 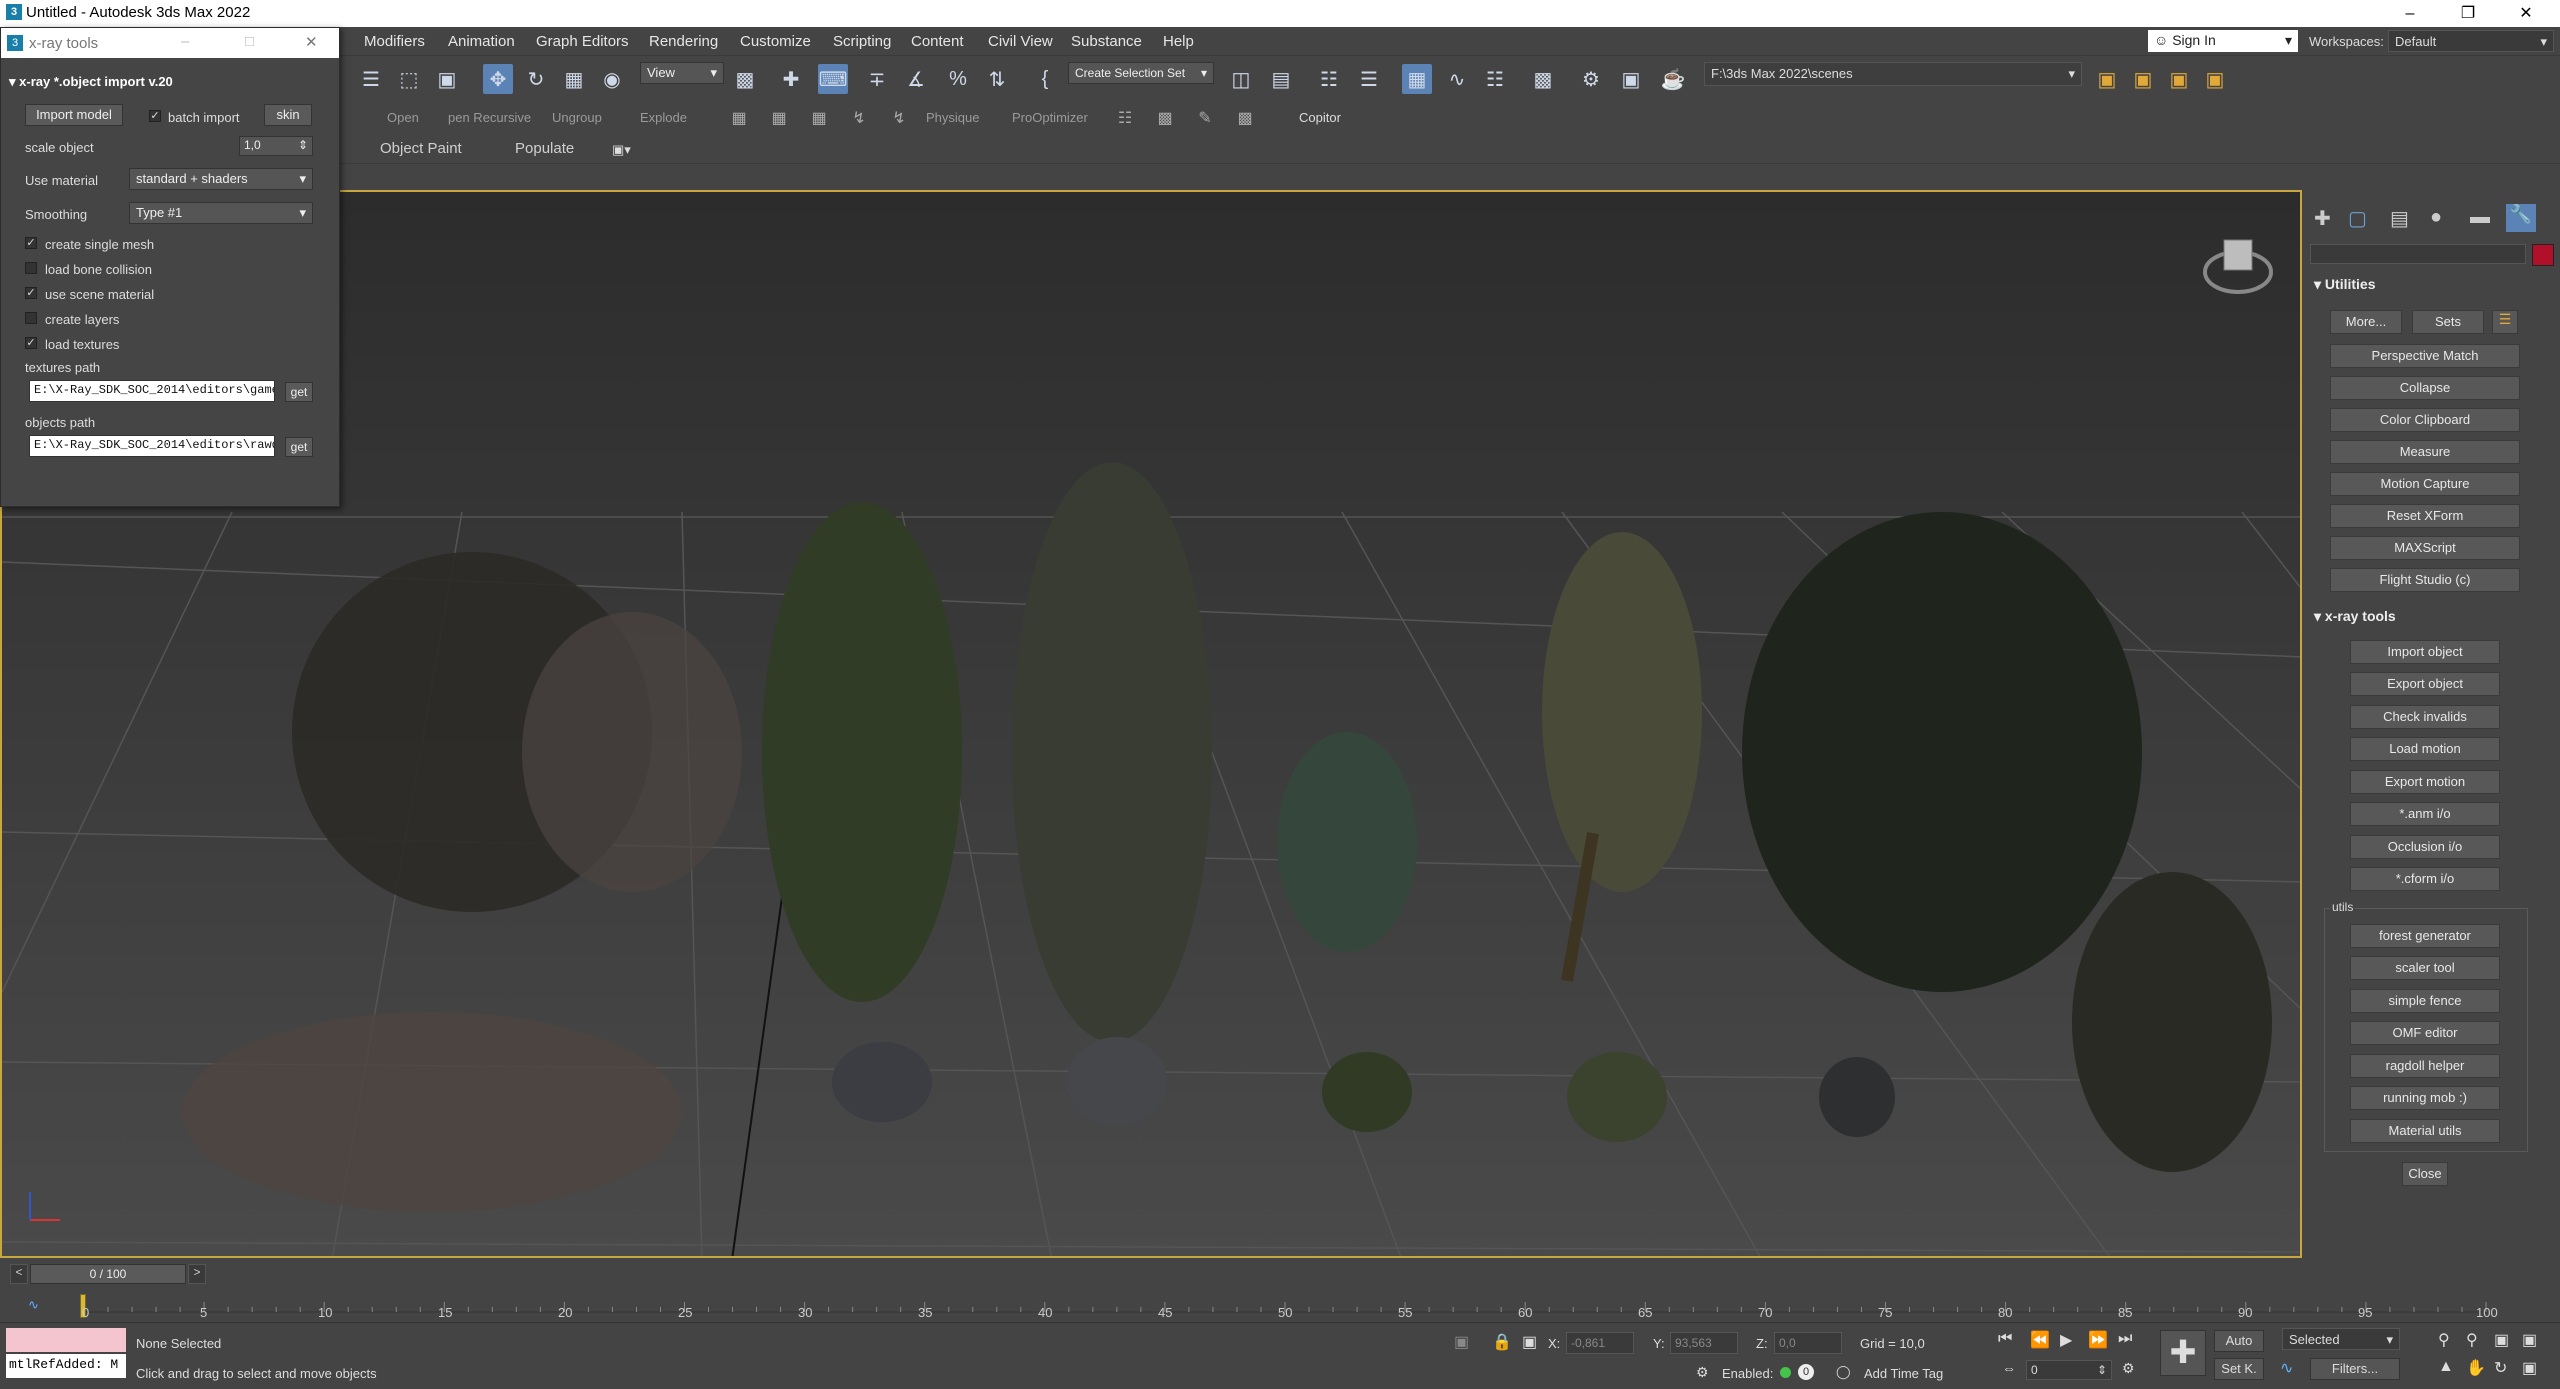 What do you see at coordinates (152, 391) in the screenshot?
I see `textures-path-input: E:\X-Ray_SDK_SOC_2014\editors\gamed` at bounding box center [152, 391].